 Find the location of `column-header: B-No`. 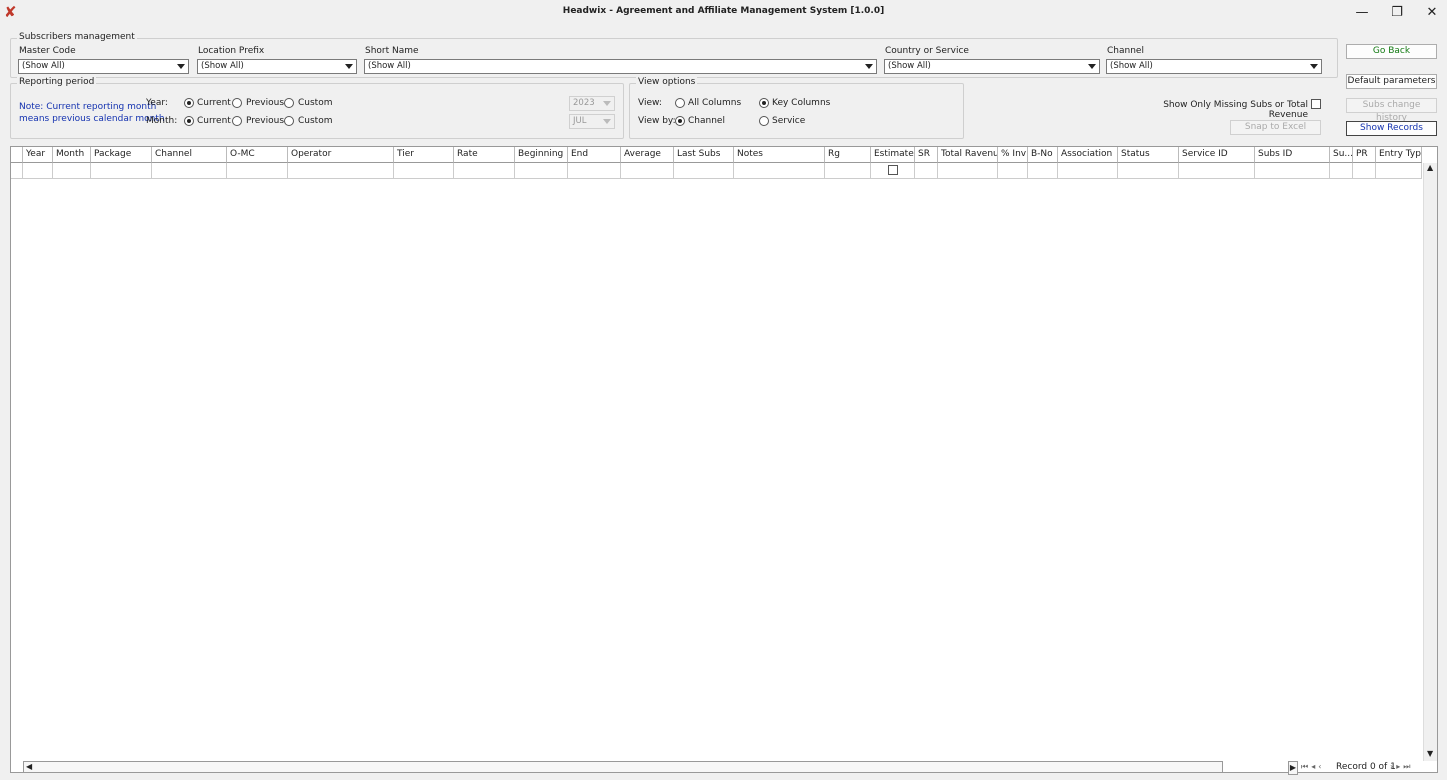

column-header: B-No is located at coordinates (1043, 155).